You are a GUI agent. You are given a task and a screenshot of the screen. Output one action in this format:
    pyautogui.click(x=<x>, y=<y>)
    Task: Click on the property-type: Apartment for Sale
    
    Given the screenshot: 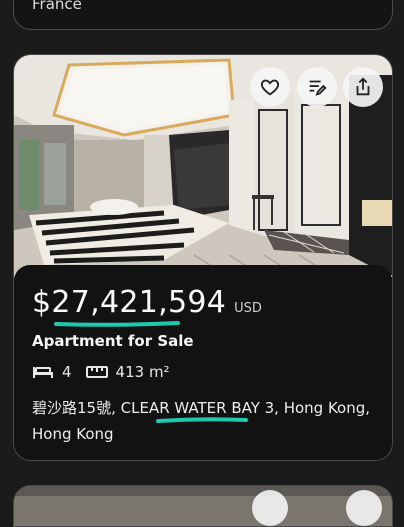 What is the action you would take?
    pyautogui.click(x=113, y=341)
    